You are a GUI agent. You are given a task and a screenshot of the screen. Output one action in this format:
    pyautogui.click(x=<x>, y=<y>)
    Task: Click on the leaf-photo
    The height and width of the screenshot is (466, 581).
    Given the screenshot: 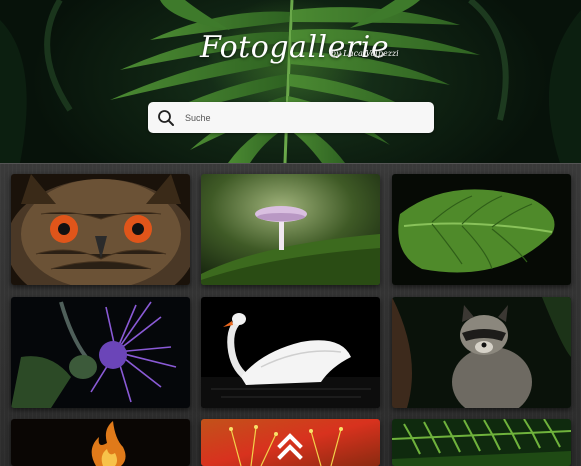 What is the action you would take?
    pyautogui.click(x=481, y=229)
    